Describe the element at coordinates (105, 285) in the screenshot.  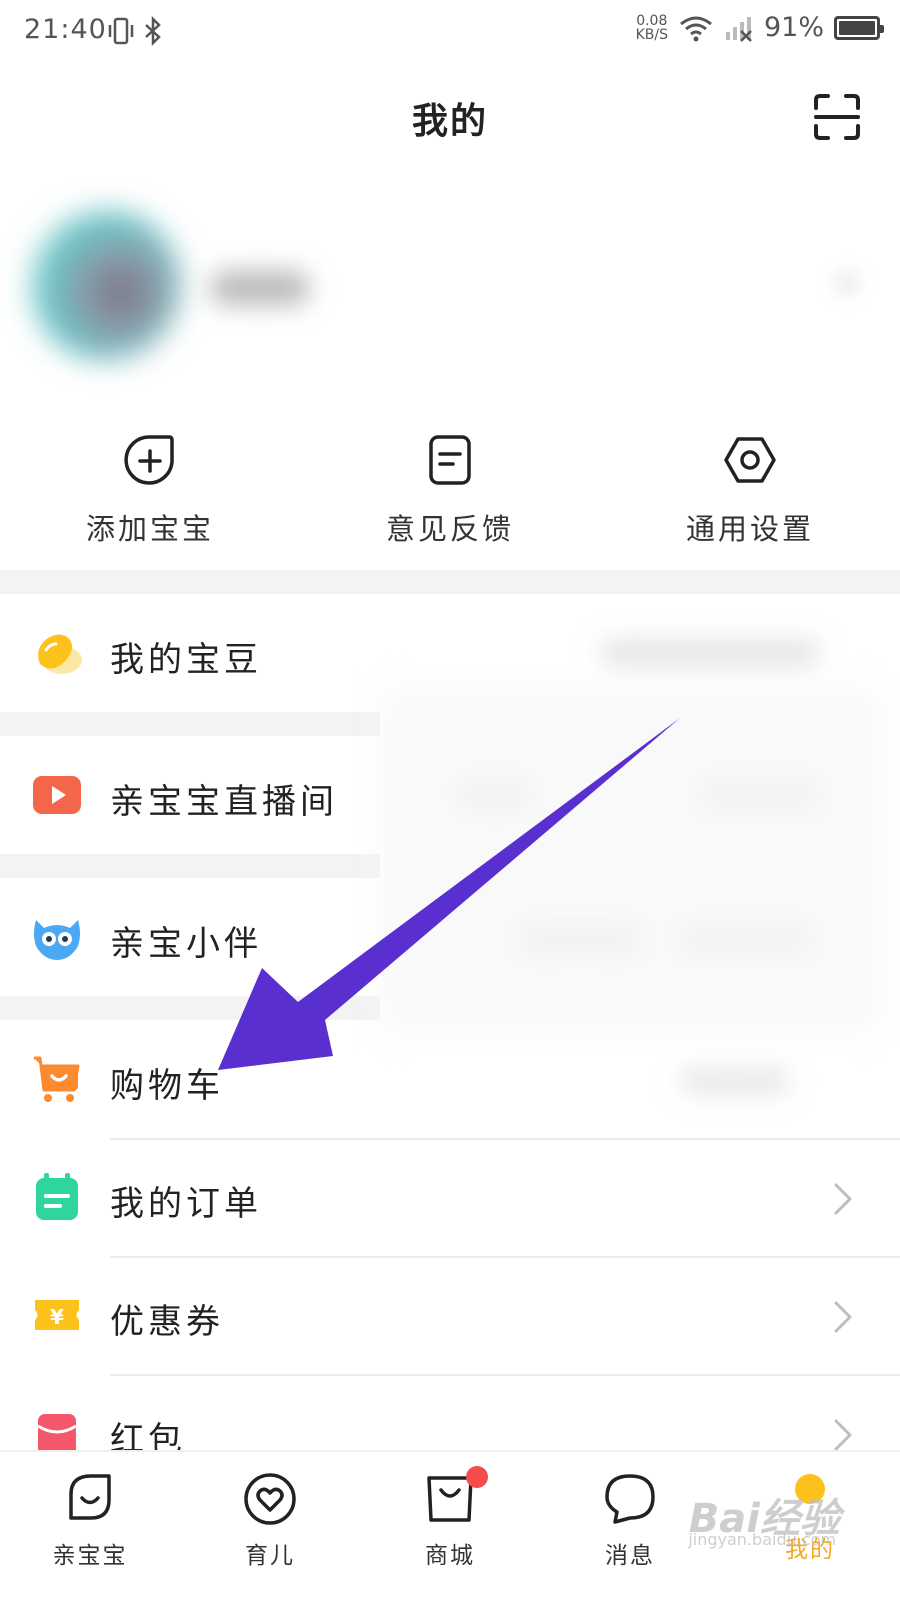
I see `avatar` at that location.